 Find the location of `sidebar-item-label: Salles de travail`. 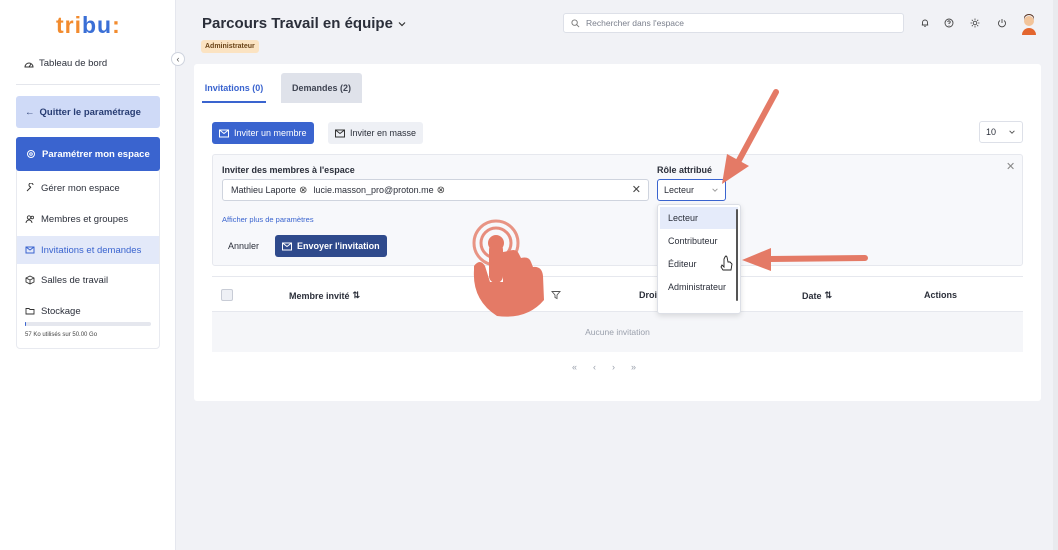

sidebar-item-label: Salles de travail is located at coordinates (75, 280).